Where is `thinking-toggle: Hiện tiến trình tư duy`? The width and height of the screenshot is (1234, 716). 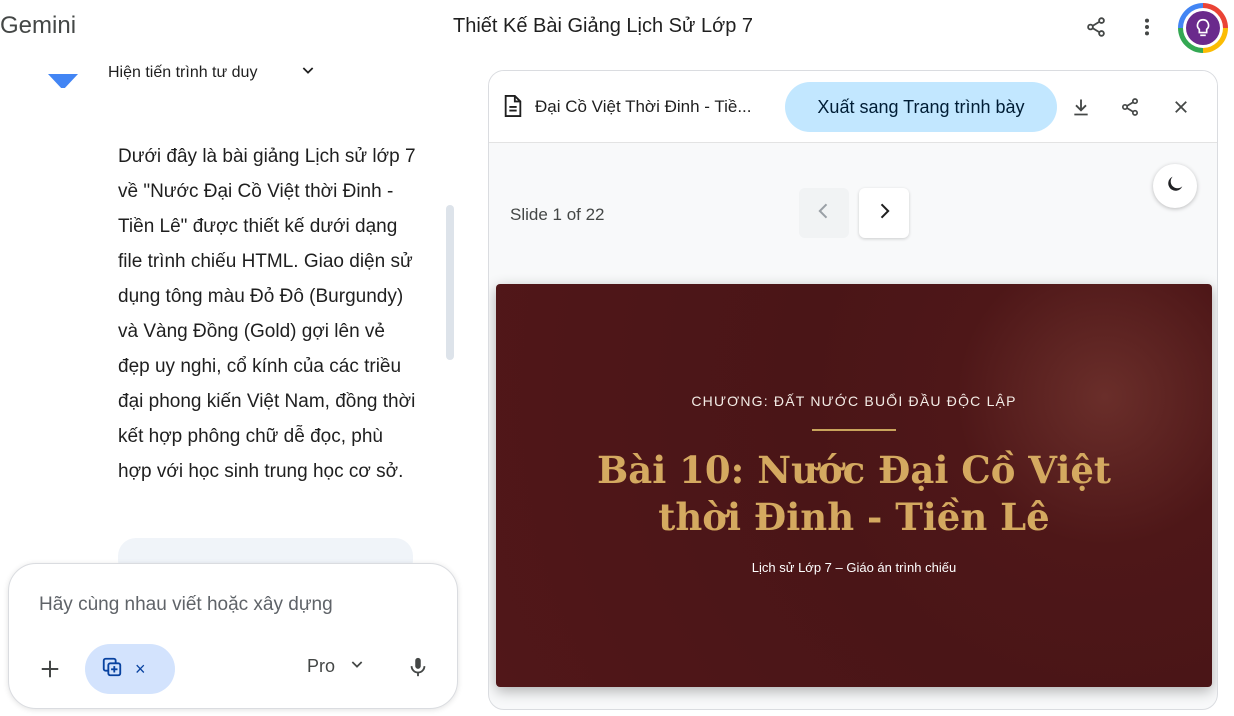
thinking-toggle: Hiện tiến trình tư duy is located at coordinates (198, 73).